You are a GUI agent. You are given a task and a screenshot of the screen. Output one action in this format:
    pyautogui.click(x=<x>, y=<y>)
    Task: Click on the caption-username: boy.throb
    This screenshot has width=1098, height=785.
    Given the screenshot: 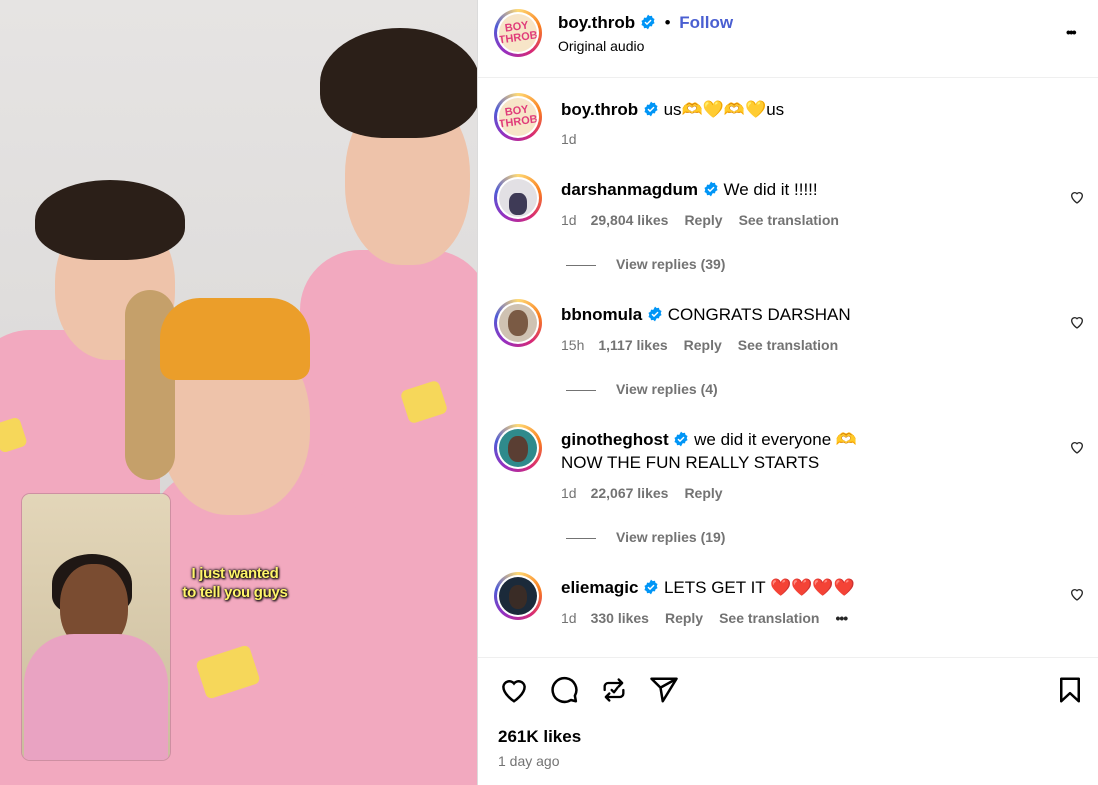 What is the action you would take?
    pyautogui.click(x=599, y=109)
    